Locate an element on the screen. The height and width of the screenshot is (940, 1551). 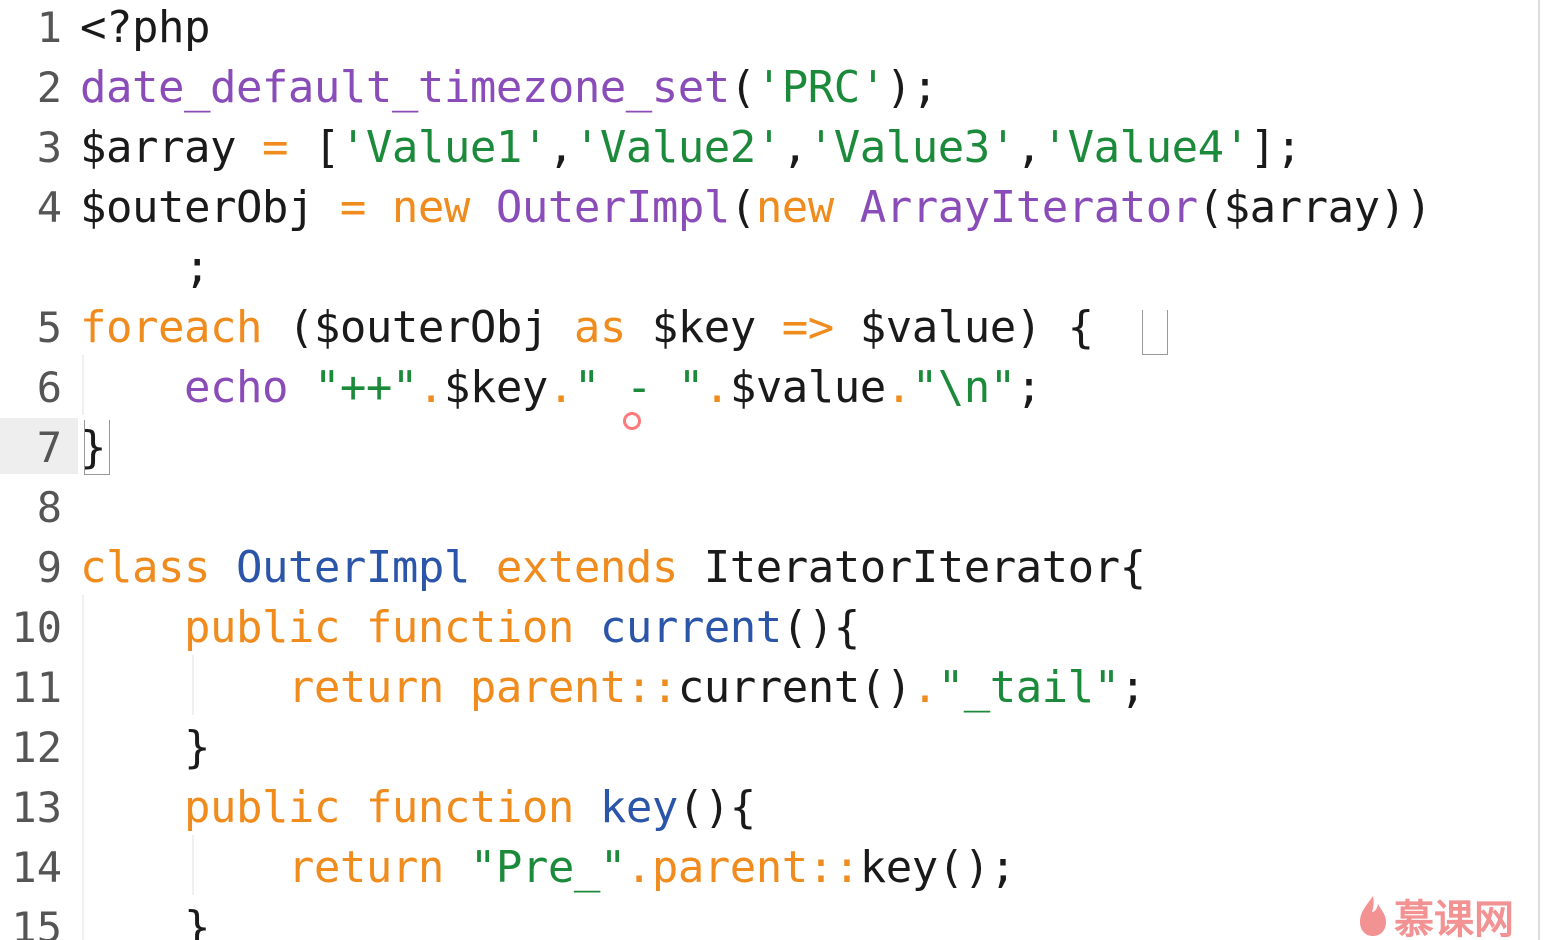
code-token: 'Value4' is located at coordinates (1145, 147).